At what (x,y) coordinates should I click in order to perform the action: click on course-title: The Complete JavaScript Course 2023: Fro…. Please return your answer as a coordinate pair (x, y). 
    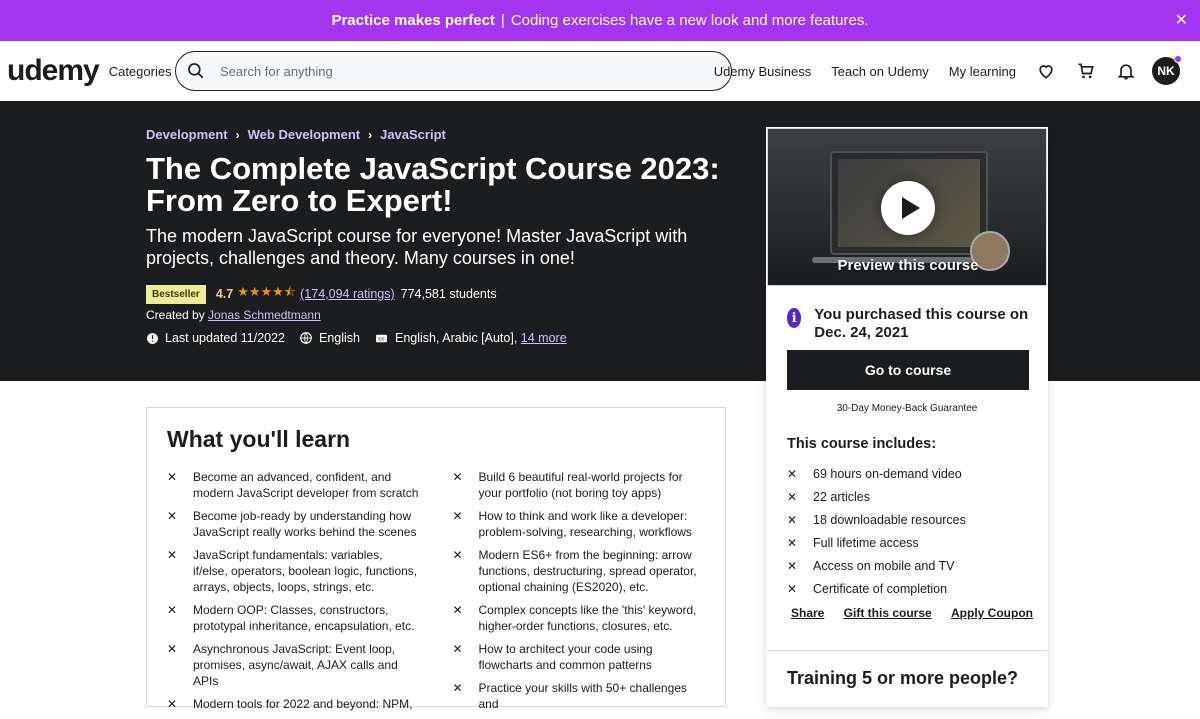
    Looking at the image, I should click on (433, 184).